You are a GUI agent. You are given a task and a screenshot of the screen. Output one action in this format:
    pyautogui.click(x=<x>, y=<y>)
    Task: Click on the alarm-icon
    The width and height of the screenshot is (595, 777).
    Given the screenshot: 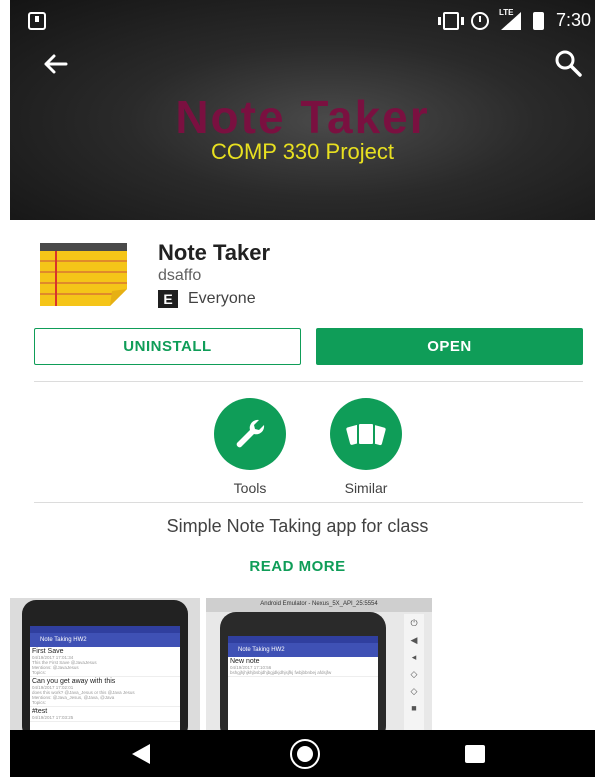 What is the action you would take?
    pyautogui.click(x=479, y=20)
    